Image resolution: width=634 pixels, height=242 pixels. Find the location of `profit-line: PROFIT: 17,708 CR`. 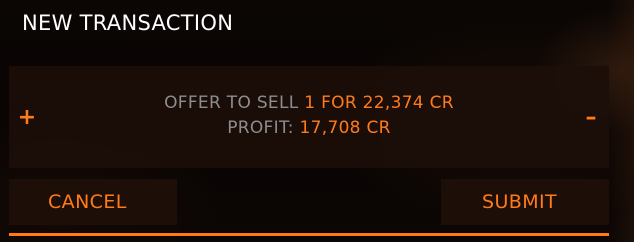

profit-line: PROFIT: 17,708 CR is located at coordinates (309, 128).